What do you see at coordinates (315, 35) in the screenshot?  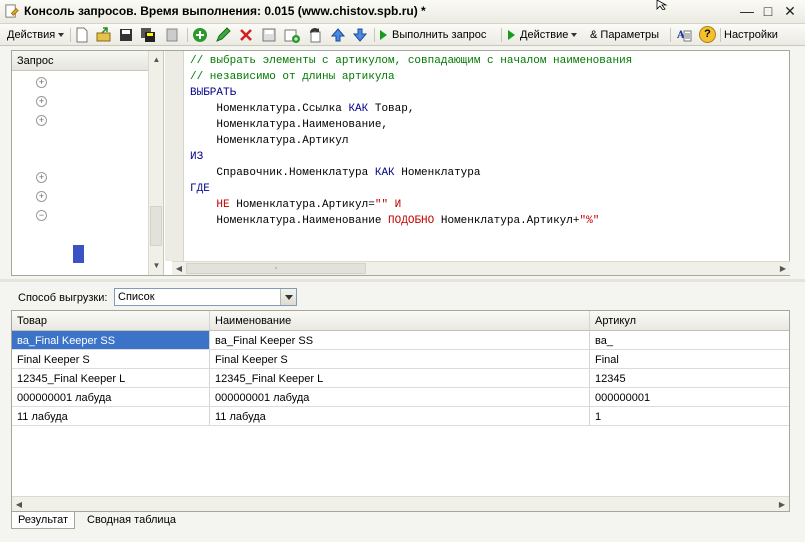 I see `refresh-icon` at bounding box center [315, 35].